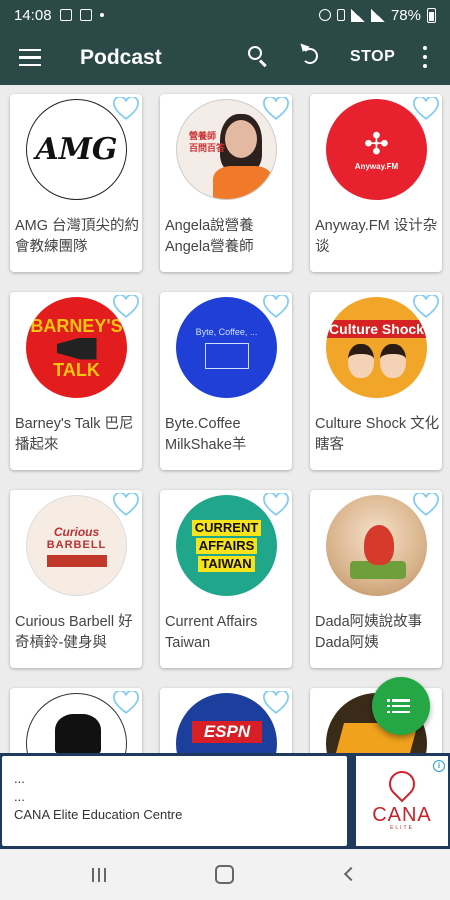 Image resolution: width=450 pixels, height=900 pixels. Describe the element at coordinates (439, 766) in the screenshot. I see `ad-choices-icon: i` at that location.